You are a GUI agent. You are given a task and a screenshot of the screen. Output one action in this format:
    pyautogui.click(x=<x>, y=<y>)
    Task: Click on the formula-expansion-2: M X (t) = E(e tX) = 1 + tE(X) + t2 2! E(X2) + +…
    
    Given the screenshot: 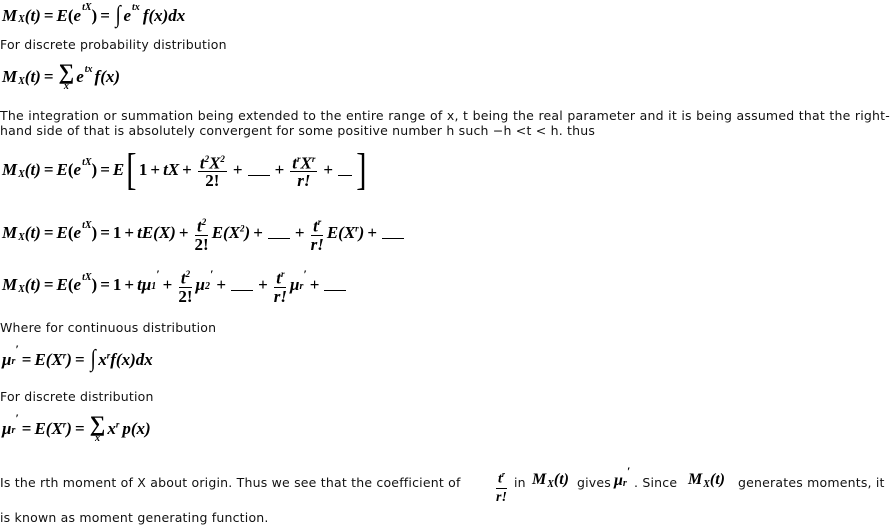 What is the action you would take?
    pyautogui.click(x=204, y=233)
    